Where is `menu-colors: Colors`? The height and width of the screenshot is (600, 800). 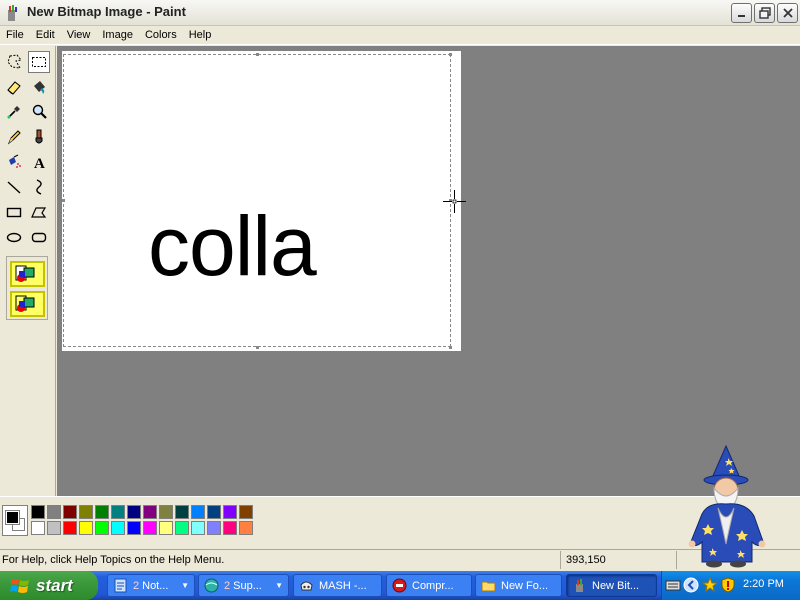
menu-colors: Colors is located at coordinates (161, 35).